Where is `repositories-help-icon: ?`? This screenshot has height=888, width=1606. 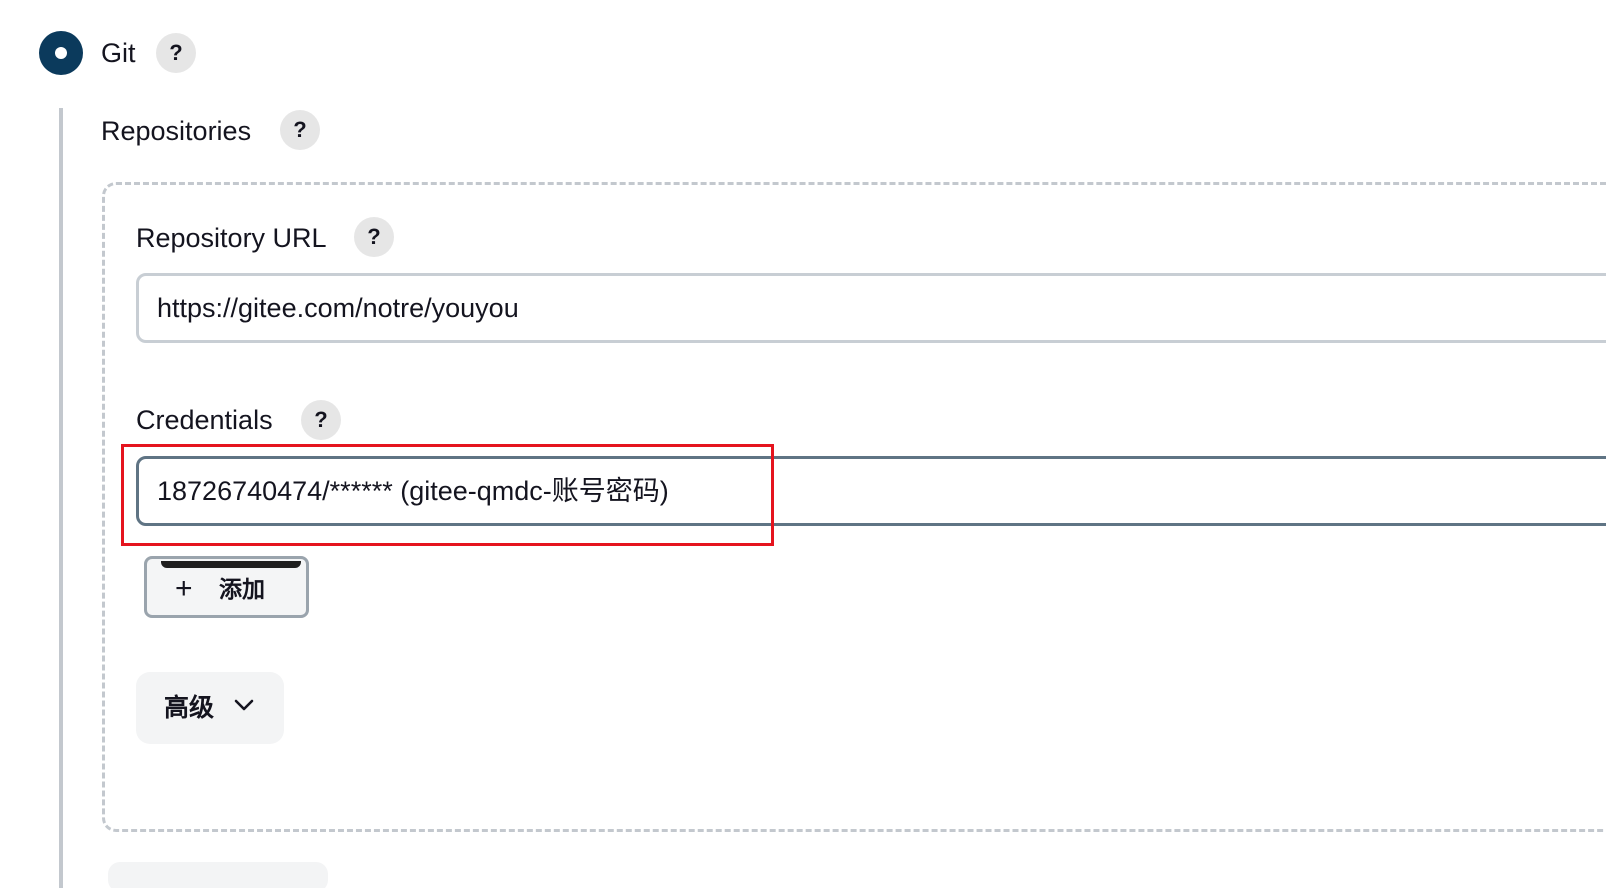 repositories-help-icon: ? is located at coordinates (300, 130).